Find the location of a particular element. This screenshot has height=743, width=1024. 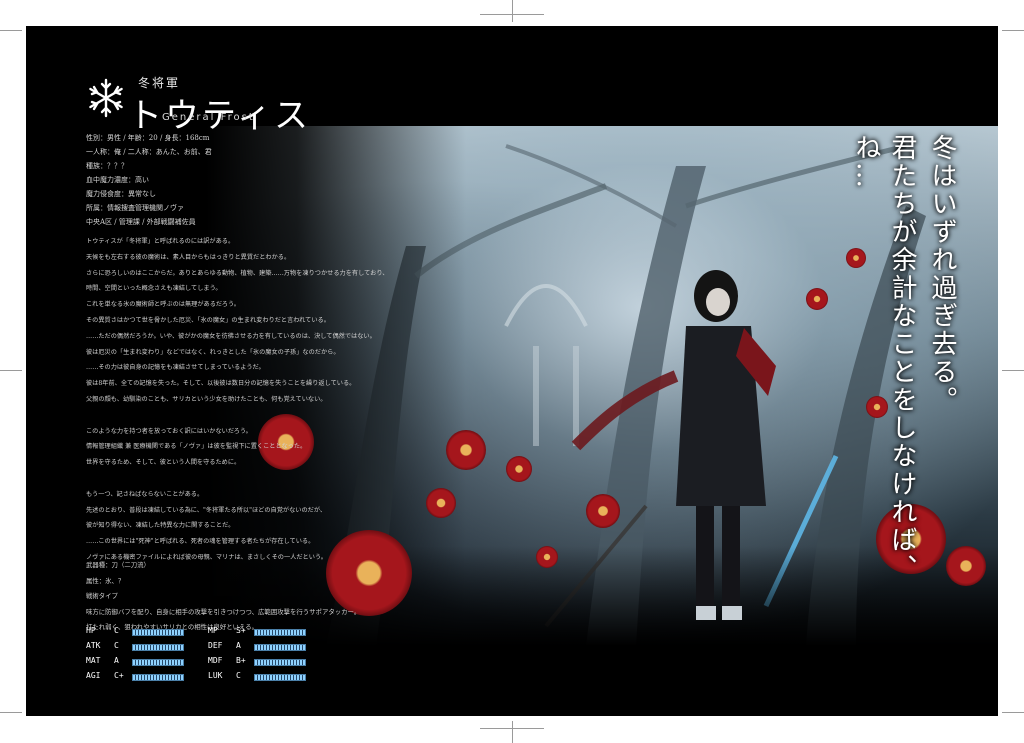

story-line: その異質さはかつて世を脅かした厄災、「氷の魔女」の生まれ変わりだと言われている。 is located at coordinates (208, 320).